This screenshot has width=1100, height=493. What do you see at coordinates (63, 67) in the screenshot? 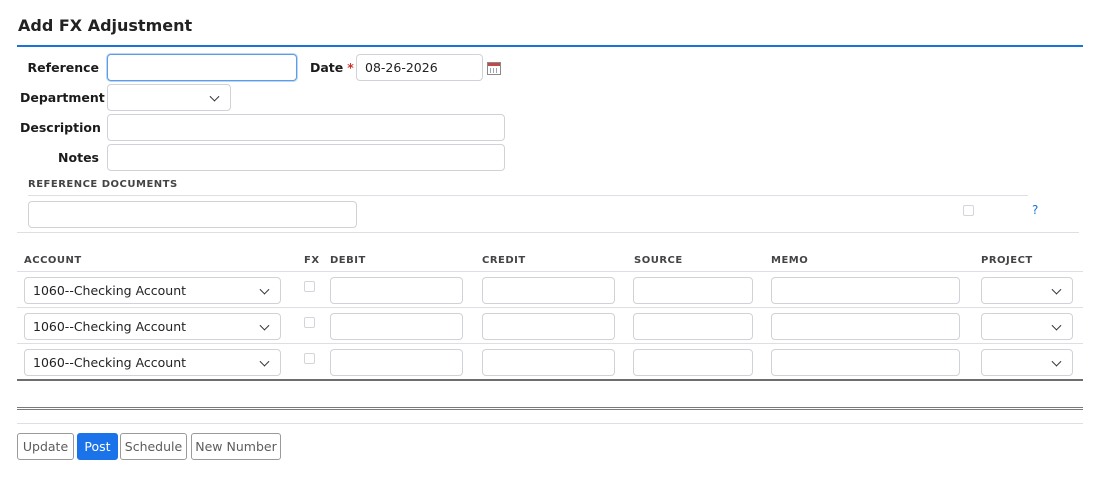
I see `reference-label: Reference` at bounding box center [63, 67].